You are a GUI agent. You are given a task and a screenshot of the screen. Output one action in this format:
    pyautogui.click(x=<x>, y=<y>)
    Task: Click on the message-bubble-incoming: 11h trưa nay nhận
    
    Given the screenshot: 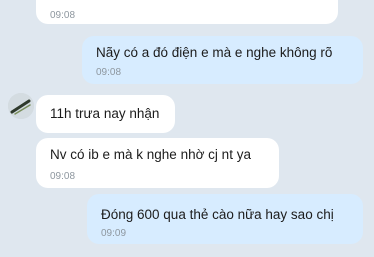 What is the action you would take?
    pyautogui.click(x=105, y=114)
    